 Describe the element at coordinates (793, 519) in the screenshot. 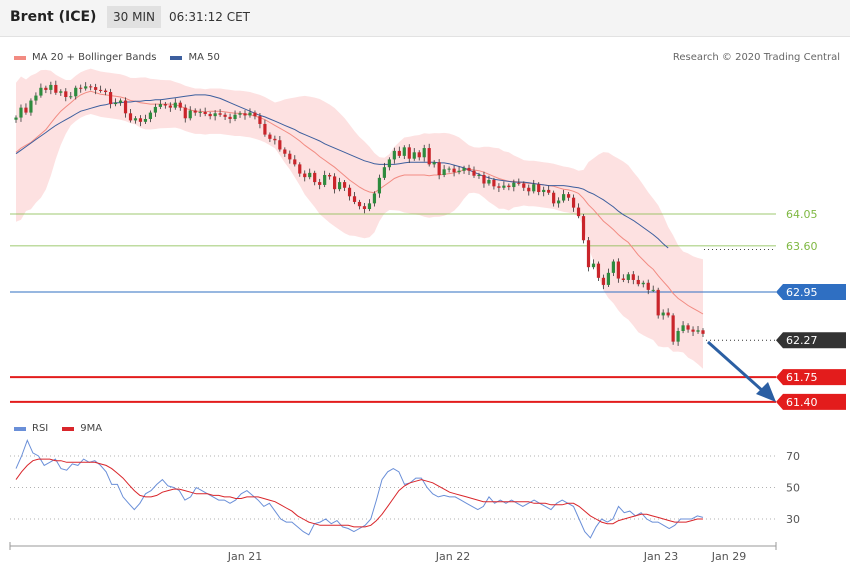

I see `rsi-tick-label: 30` at that location.